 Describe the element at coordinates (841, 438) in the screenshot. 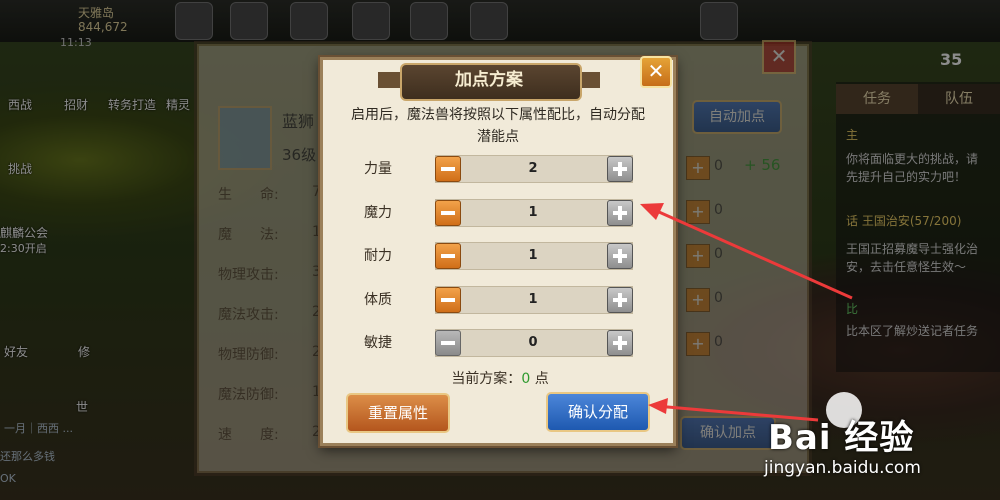

I see `watermark-logo: Bai 经验` at that location.